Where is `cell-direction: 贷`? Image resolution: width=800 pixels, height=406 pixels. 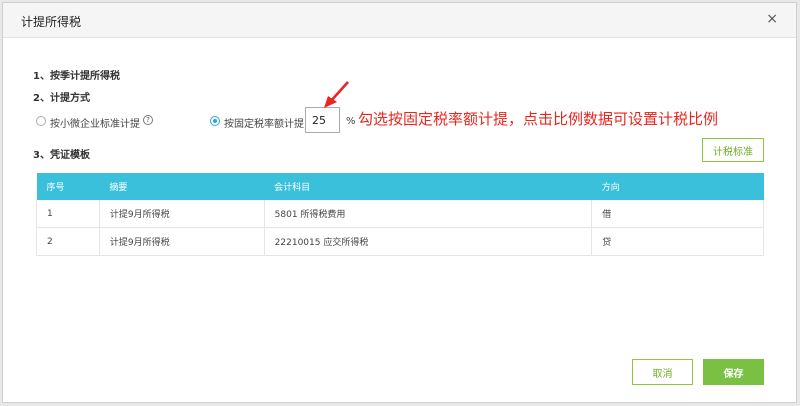
cell-direction: 贷 is located at coordinates (677, 241).